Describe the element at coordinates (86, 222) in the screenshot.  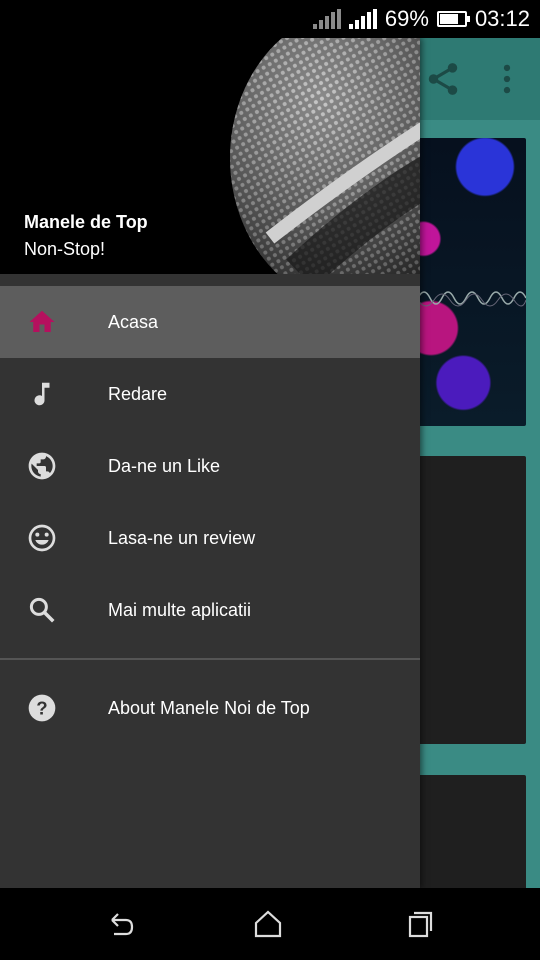
I see `drawer-title: Manele de Top` at that location.